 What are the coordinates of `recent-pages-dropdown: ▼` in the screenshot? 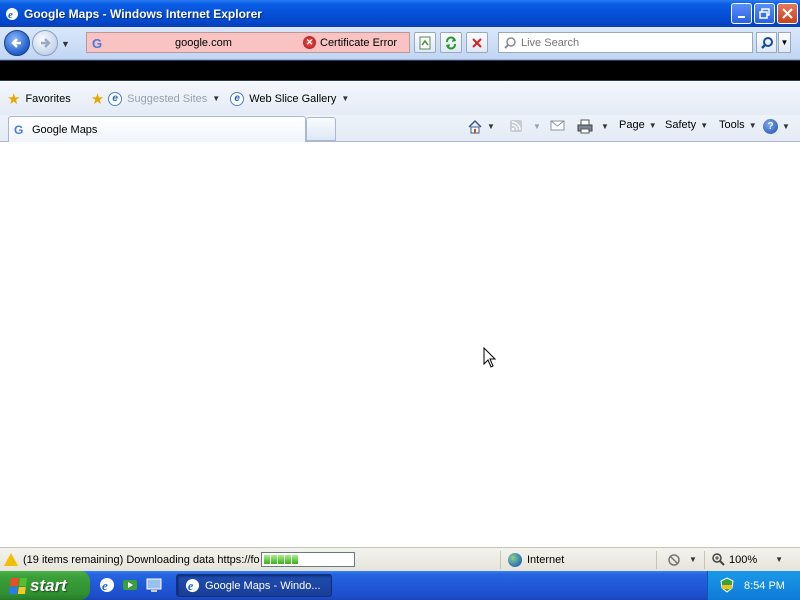 It's located at (65, 44).